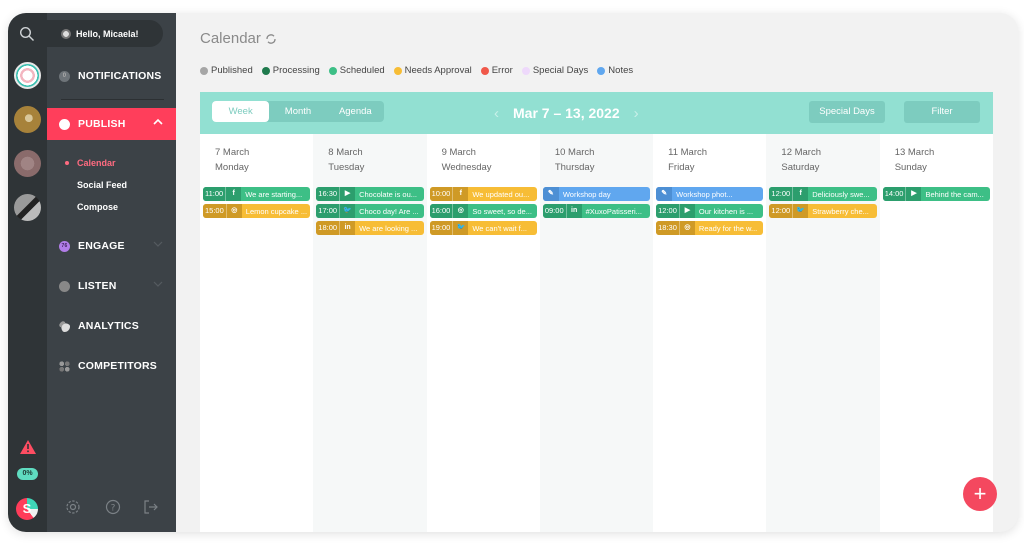 The width and height of the screenshot is (1024, 544). What do you see at coordinates (709, 154) in the screenshot?
I see `day-header: 11 March Friday` at bounding box center [709, 154].